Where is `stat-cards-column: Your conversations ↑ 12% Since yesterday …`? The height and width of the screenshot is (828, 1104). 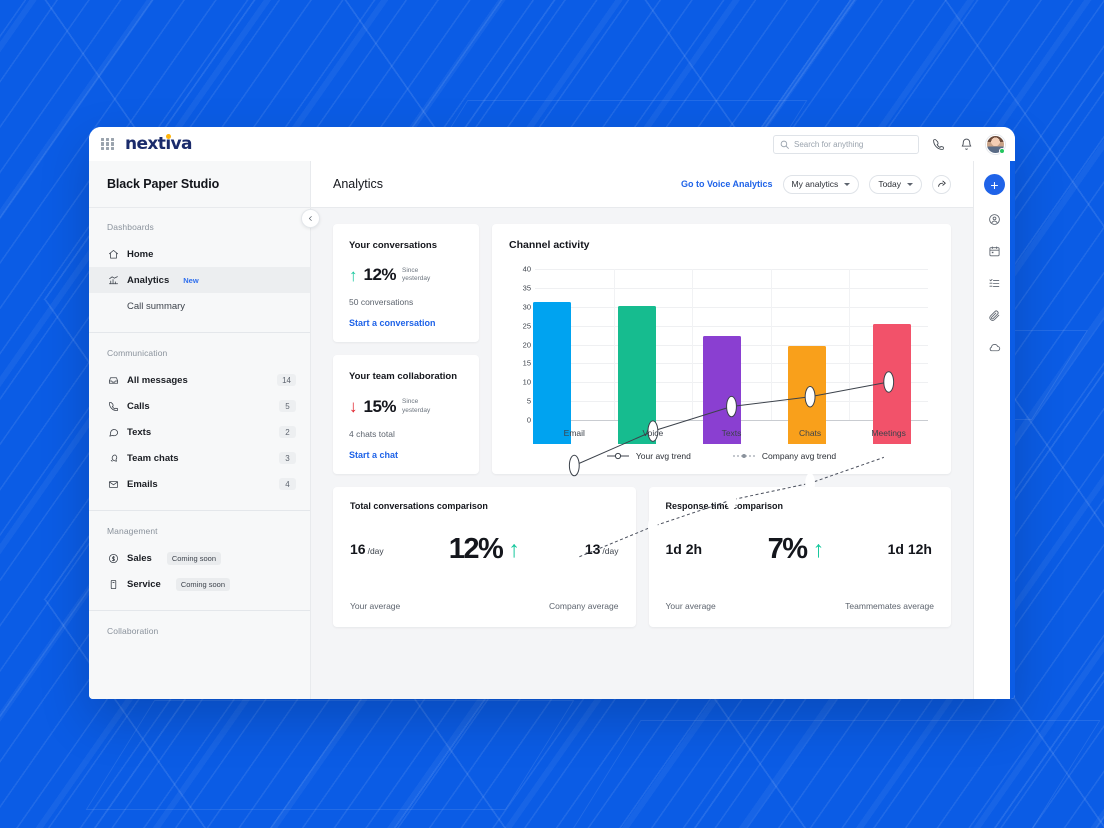 stat-cards-column: Your conversations ↑ 12% Since yesterday … is located at coordinates (406, 349).